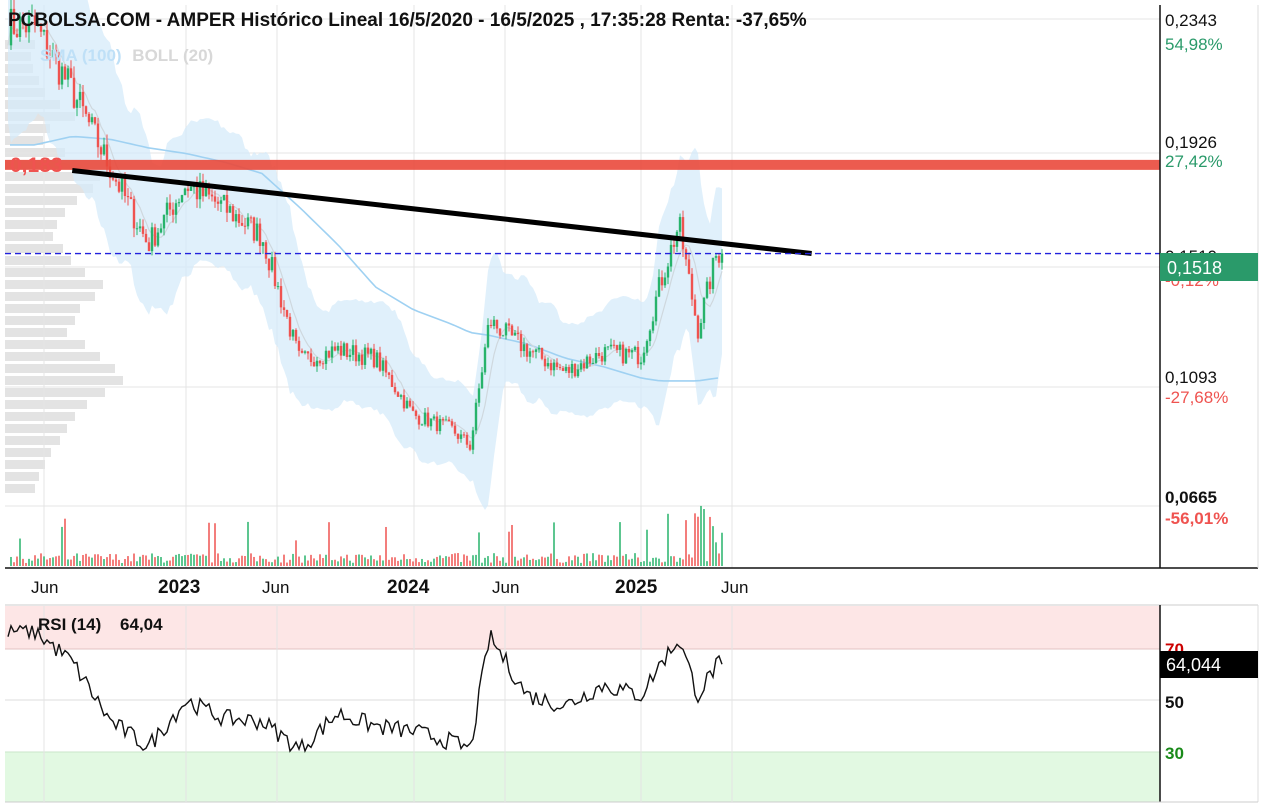 The height and width of the screenshot is (808, 1264). Describe the element at coordinates (1193, 665) in the screenshot. I see `rsi-badge-text: 64,044` at that location.